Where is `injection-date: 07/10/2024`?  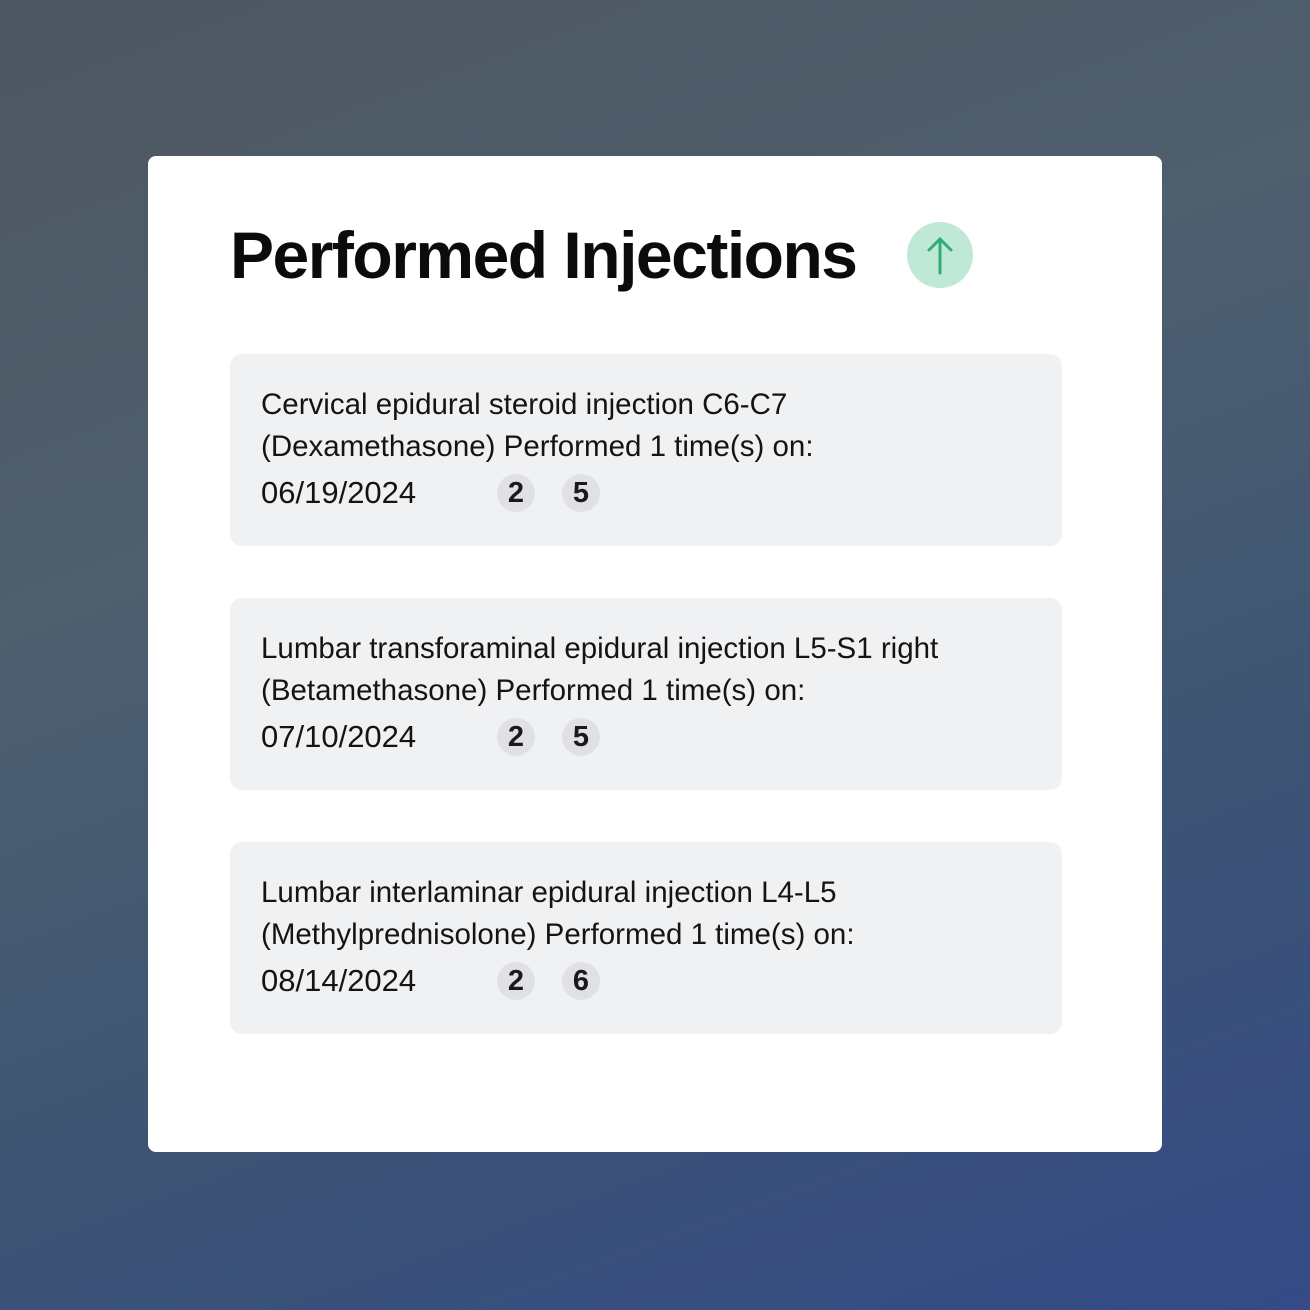 injection-date: 07/10/2024 is located at coordinates (339, 736).